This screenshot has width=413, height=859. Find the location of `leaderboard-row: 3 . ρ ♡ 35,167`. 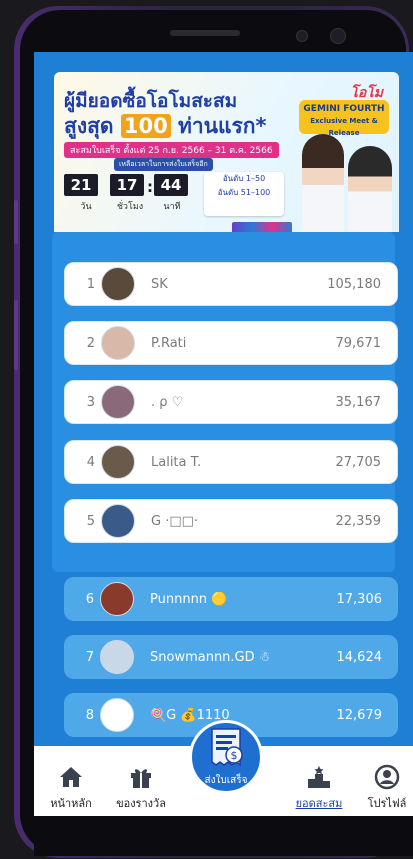

leaderboard-row: 3 . ρ ♡ 35,167 is located at coordinates (231, 402).